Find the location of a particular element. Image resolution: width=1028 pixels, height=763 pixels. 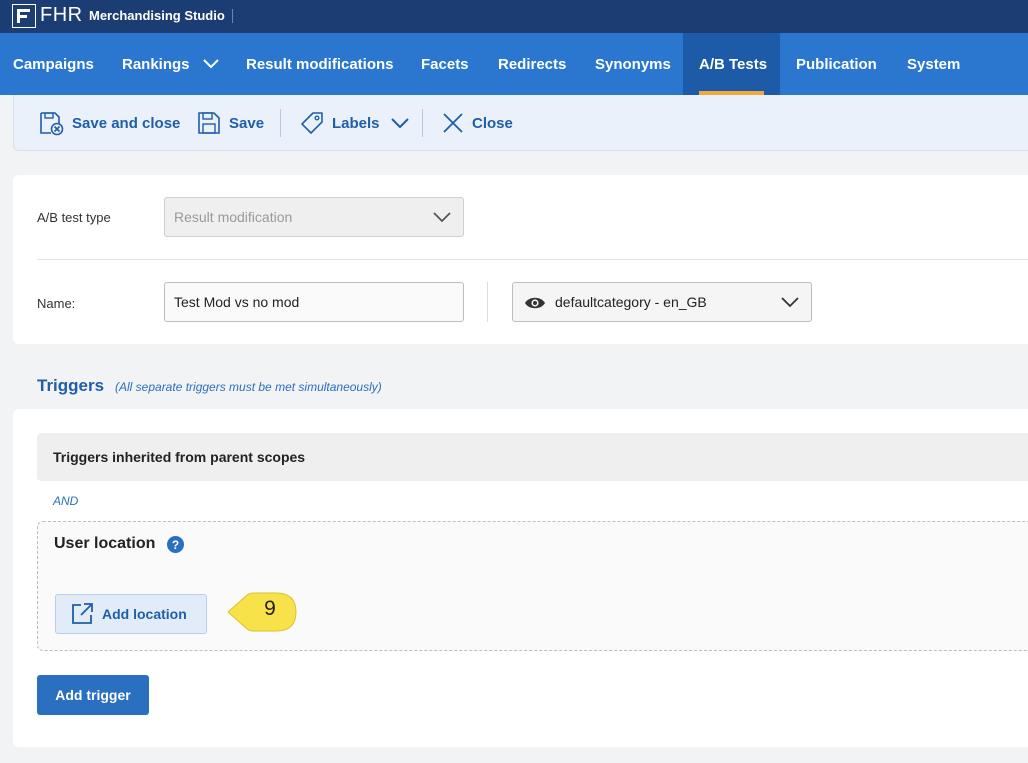

name-input: Test Mod vs no mod is located at coordinates (314, 302).